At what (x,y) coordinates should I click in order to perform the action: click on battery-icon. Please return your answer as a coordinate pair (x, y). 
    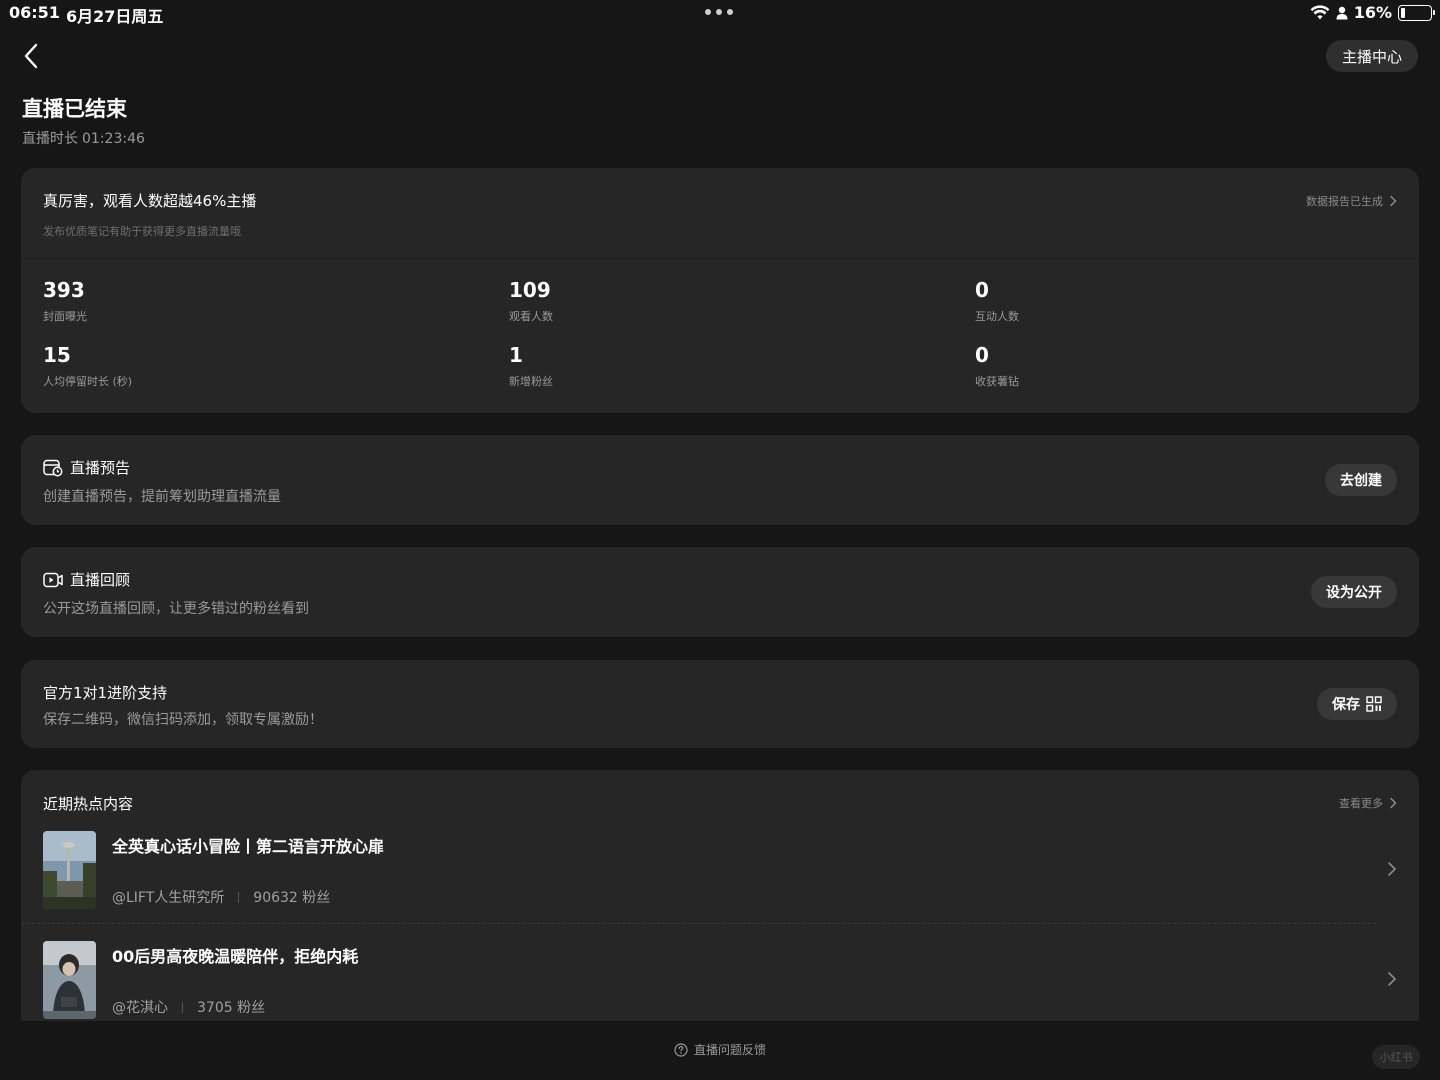
    Looking at the image, I should click on (1416, 12).